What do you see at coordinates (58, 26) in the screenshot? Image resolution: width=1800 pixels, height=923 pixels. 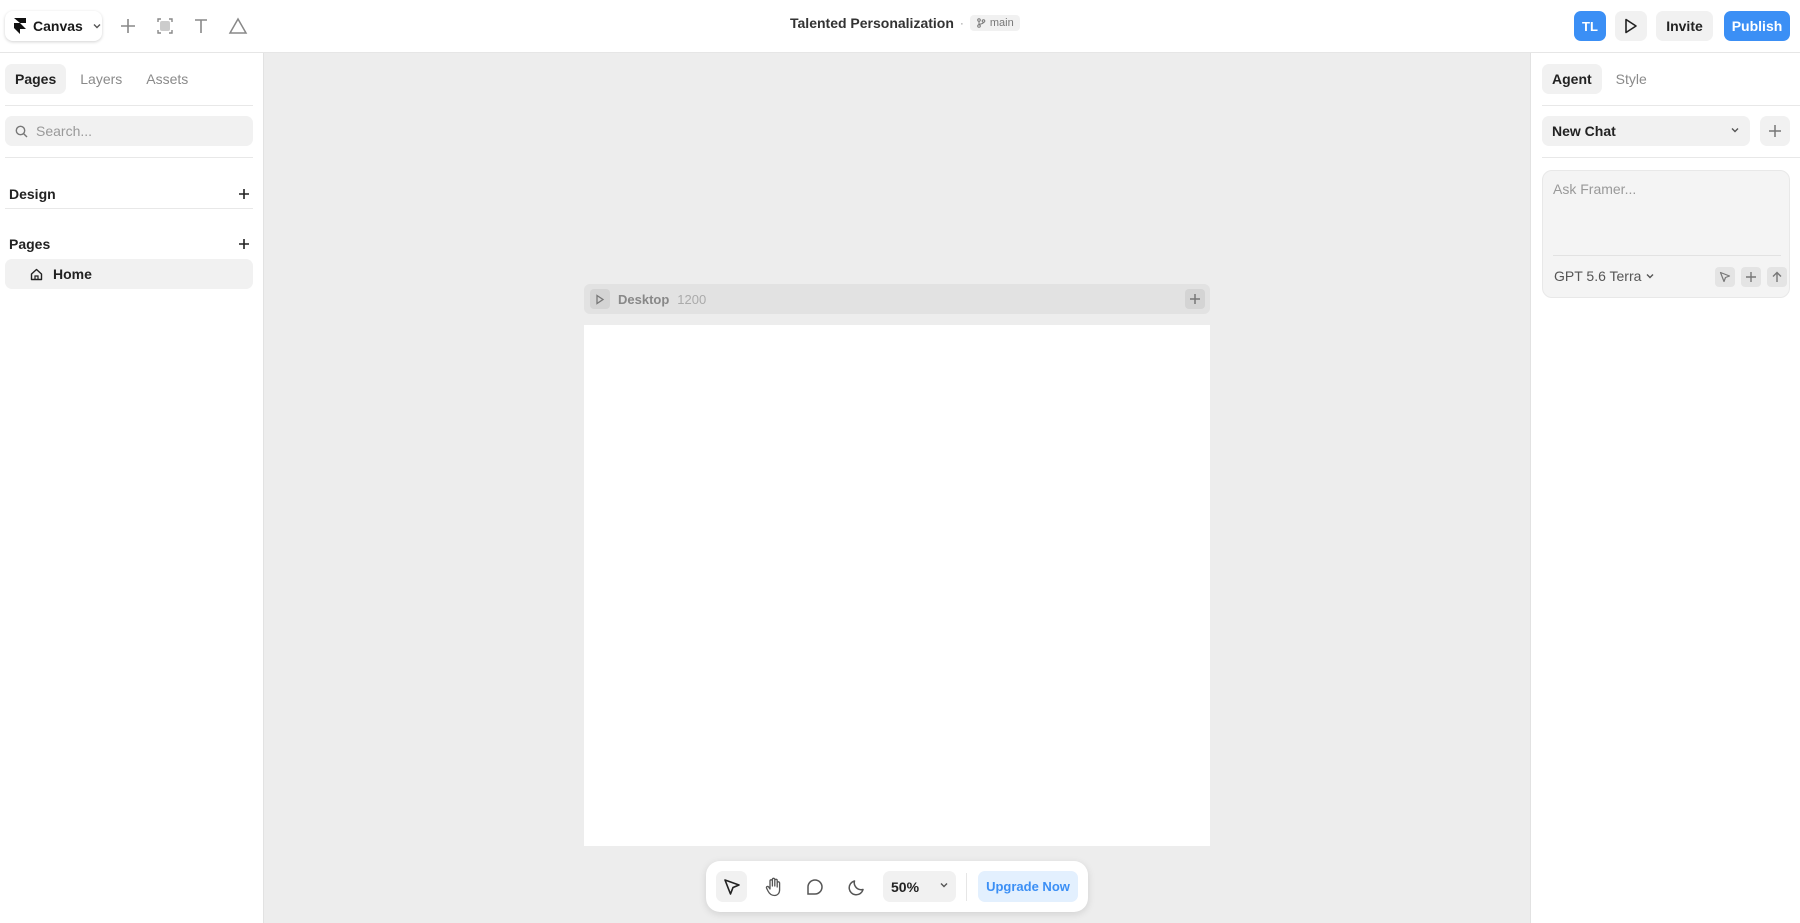 I see `canvas-menu-label: Canvas` at bounding box center [58, 26].